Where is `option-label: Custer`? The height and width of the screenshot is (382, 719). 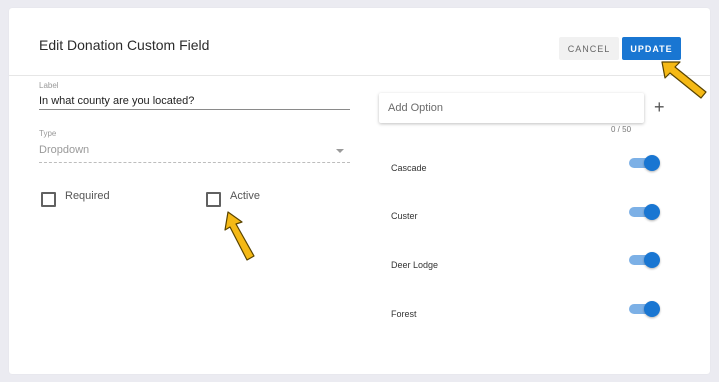
option-label: Custer is located at coordinates (404, 216).